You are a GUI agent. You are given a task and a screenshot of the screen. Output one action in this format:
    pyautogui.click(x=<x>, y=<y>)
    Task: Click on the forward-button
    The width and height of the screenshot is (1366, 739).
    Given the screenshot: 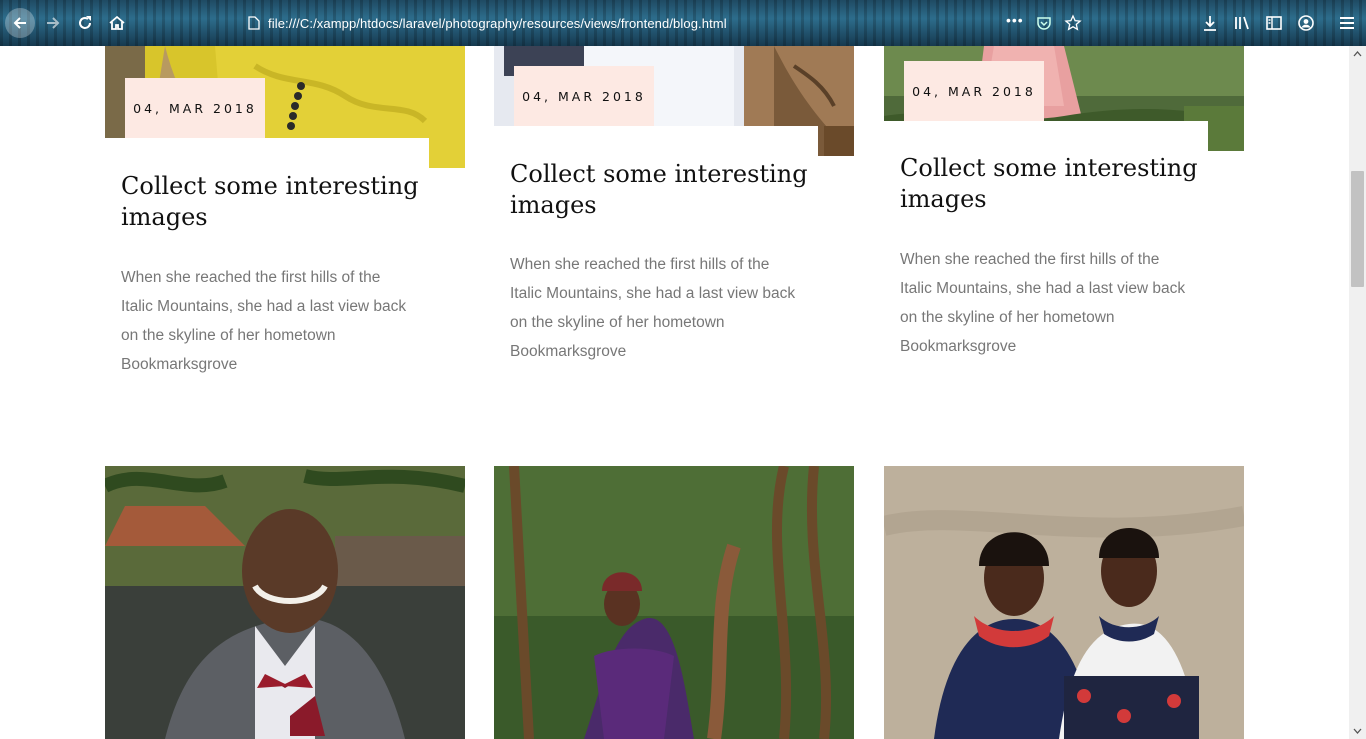 What is the action you would take?
    pyautogui.click(x=53, y=23)
    